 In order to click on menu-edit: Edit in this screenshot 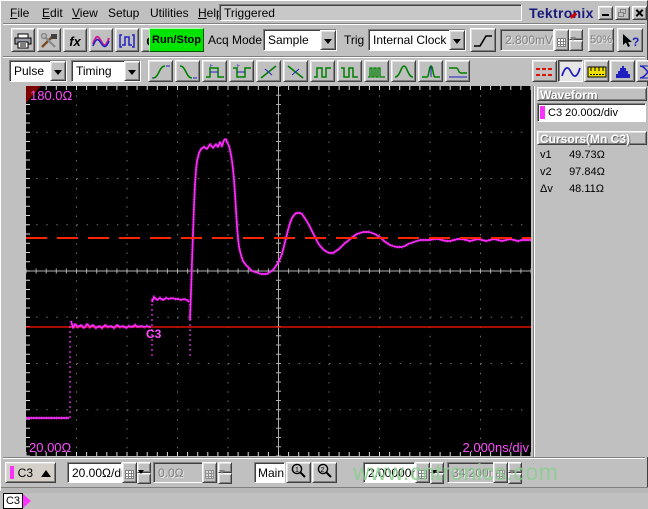, I will do `click(52, 13)`.